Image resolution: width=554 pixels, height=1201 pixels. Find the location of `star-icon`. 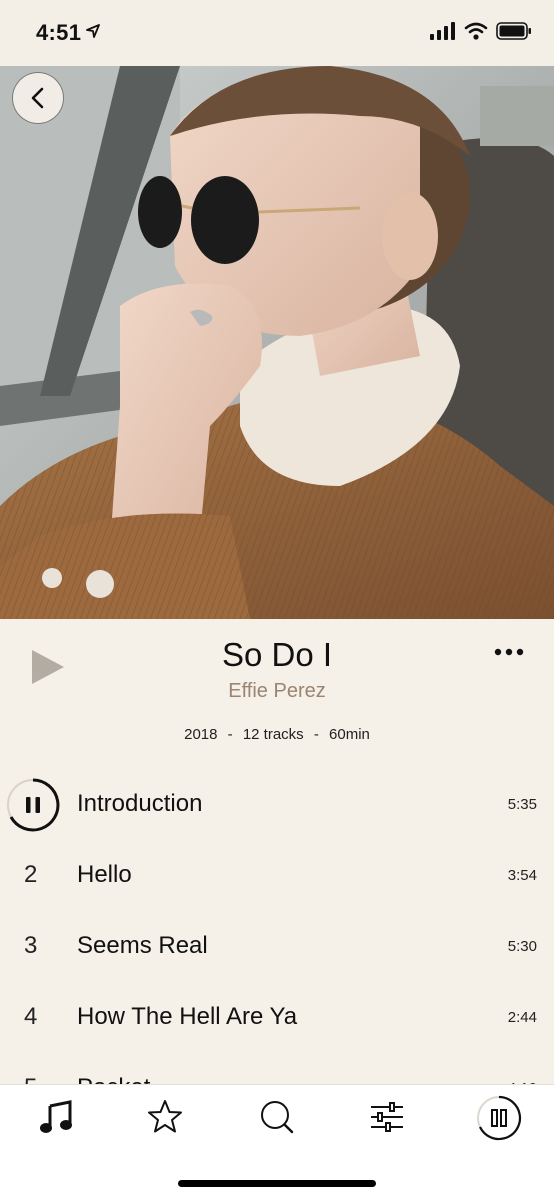

star-icon is located at coordinates (165, 1116).